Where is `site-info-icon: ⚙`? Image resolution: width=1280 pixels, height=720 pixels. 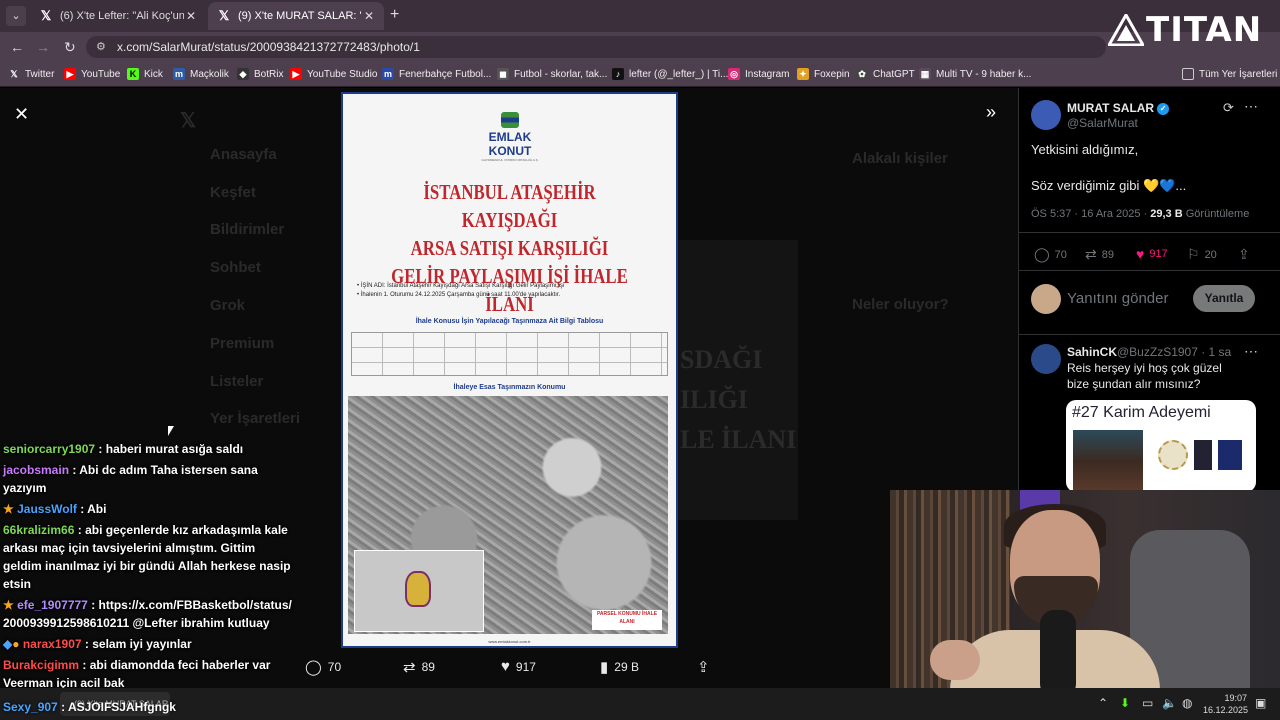
site-info-icon: ⚙ is located at coordinates (101, 46).